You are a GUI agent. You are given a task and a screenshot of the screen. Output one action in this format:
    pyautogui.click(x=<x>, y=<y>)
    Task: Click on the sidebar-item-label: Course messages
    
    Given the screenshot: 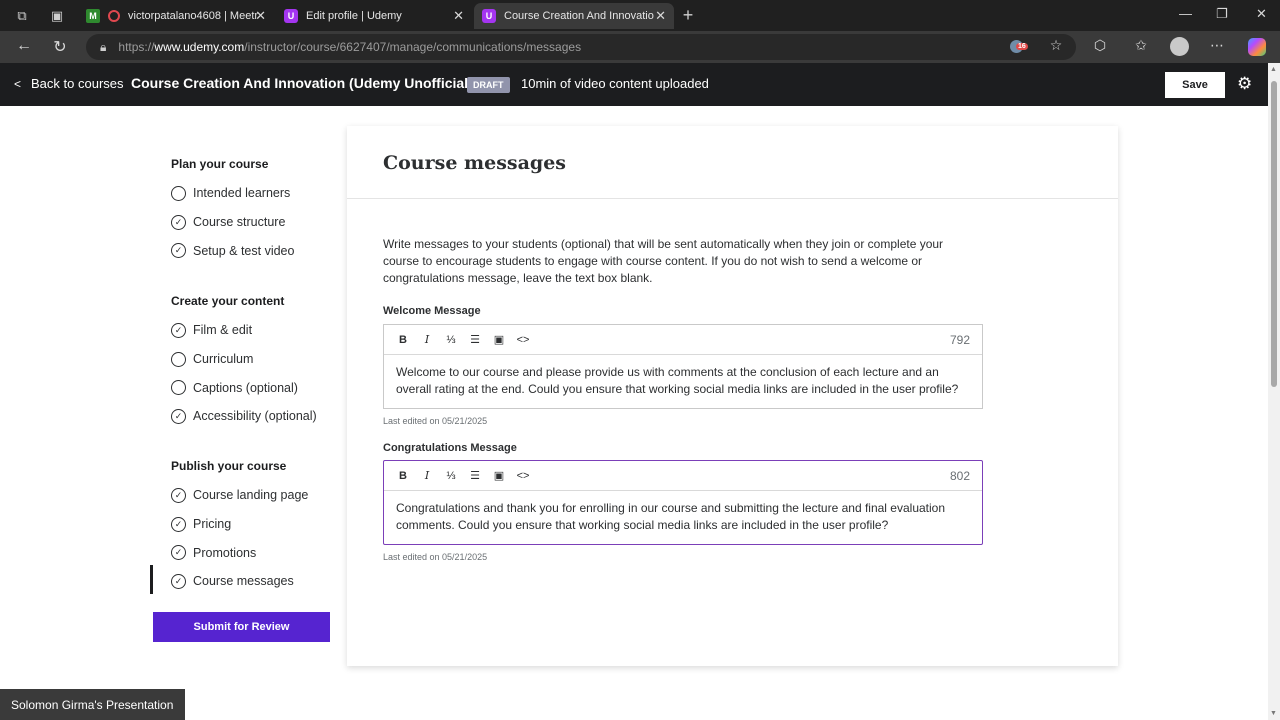 What is the action you would take?
    pyautogui.click(x=243, y=581)
    